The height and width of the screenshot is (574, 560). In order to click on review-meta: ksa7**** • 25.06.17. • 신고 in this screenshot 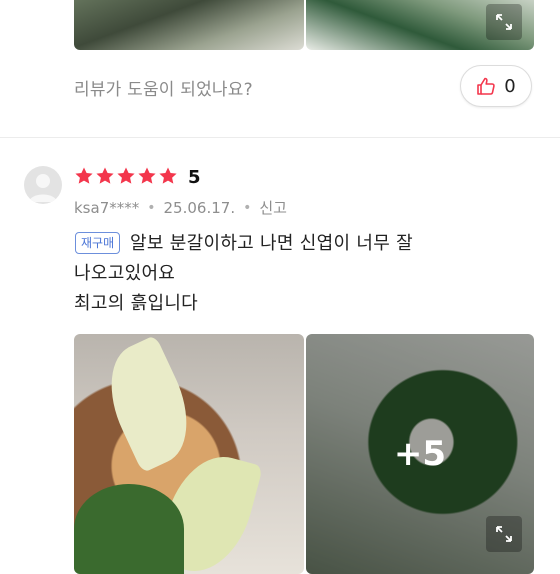, I will do `click(180, 207)`.